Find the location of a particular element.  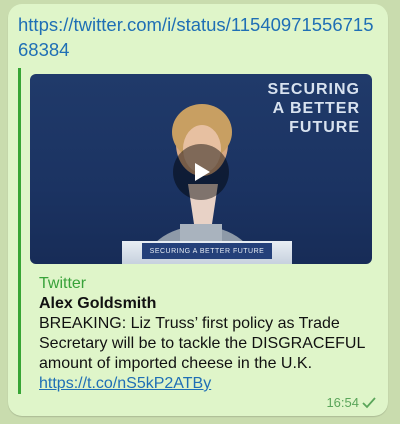

play-icon is located at coordinates (202, 172).